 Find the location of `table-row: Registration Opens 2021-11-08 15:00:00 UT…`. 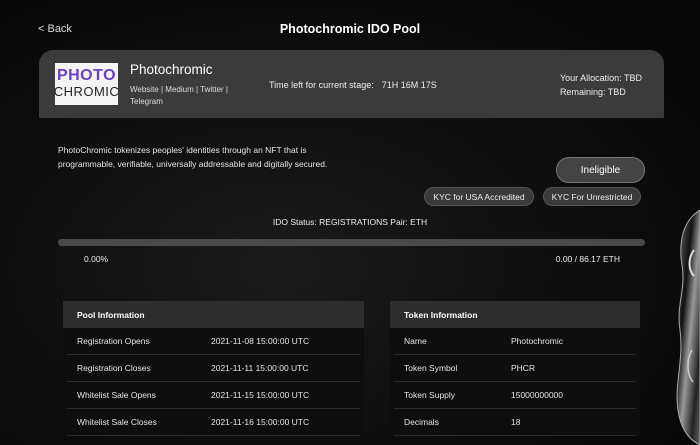

table-row: Registration Opens 2021-11-08 15:00:00 UT… is located at coordinates (213, 341).